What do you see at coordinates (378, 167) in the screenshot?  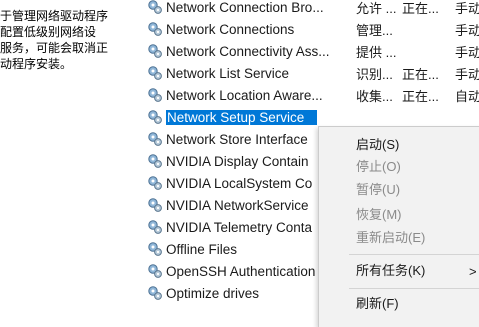 I see `menu-stop: 停止(O)` at bounding box center [378, 167].